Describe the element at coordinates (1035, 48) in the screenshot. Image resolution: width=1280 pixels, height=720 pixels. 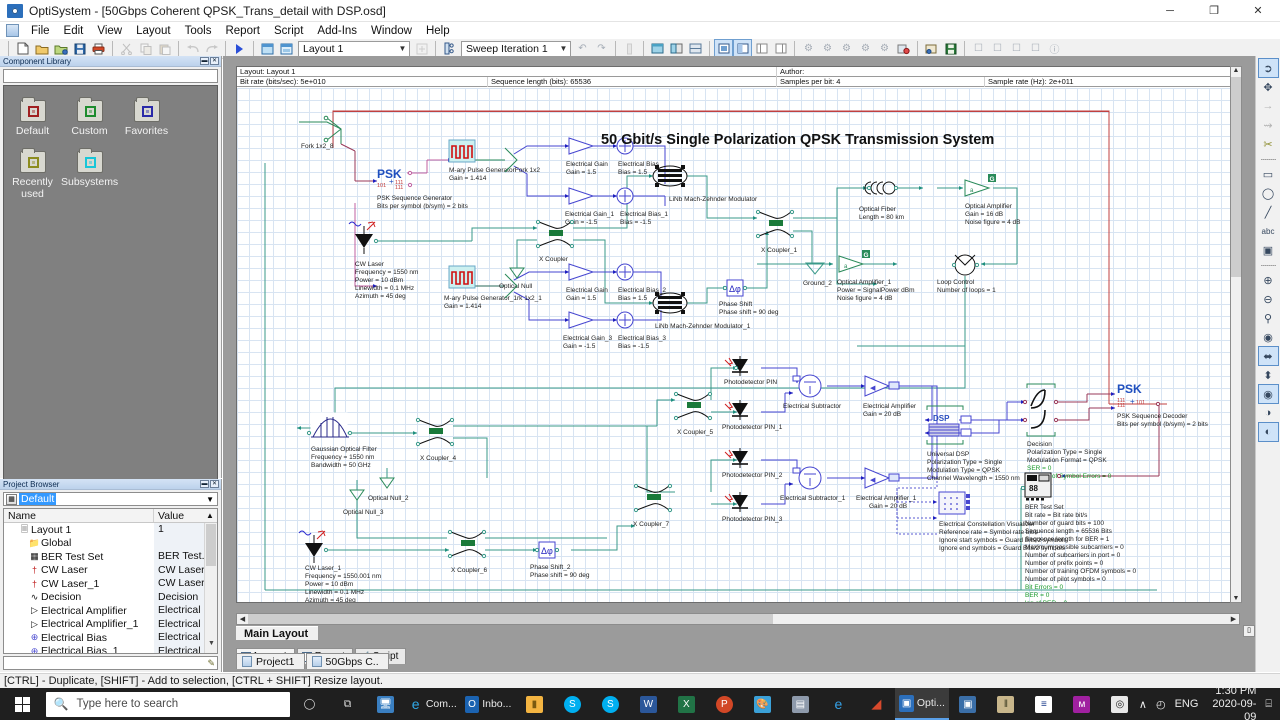
I see `help-d-icon: ☐` at that location.